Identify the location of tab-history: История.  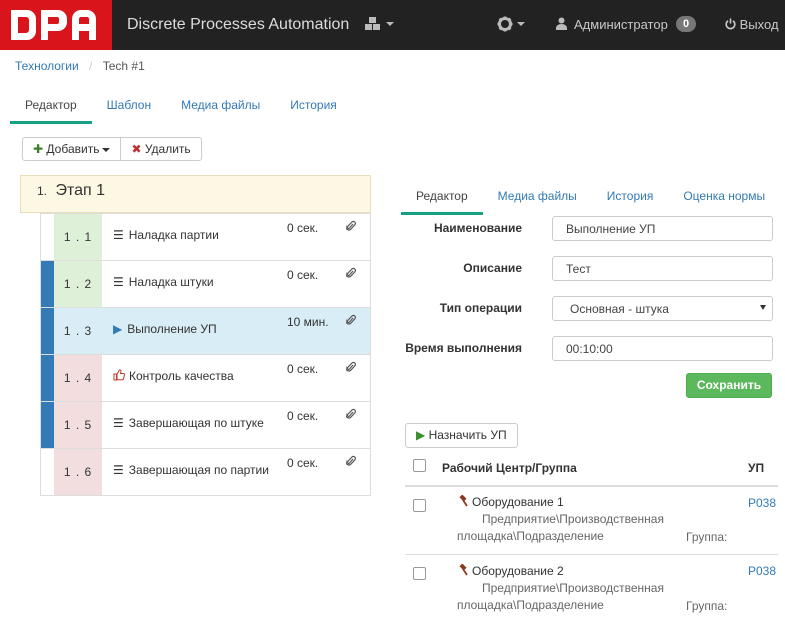
(313, 109).